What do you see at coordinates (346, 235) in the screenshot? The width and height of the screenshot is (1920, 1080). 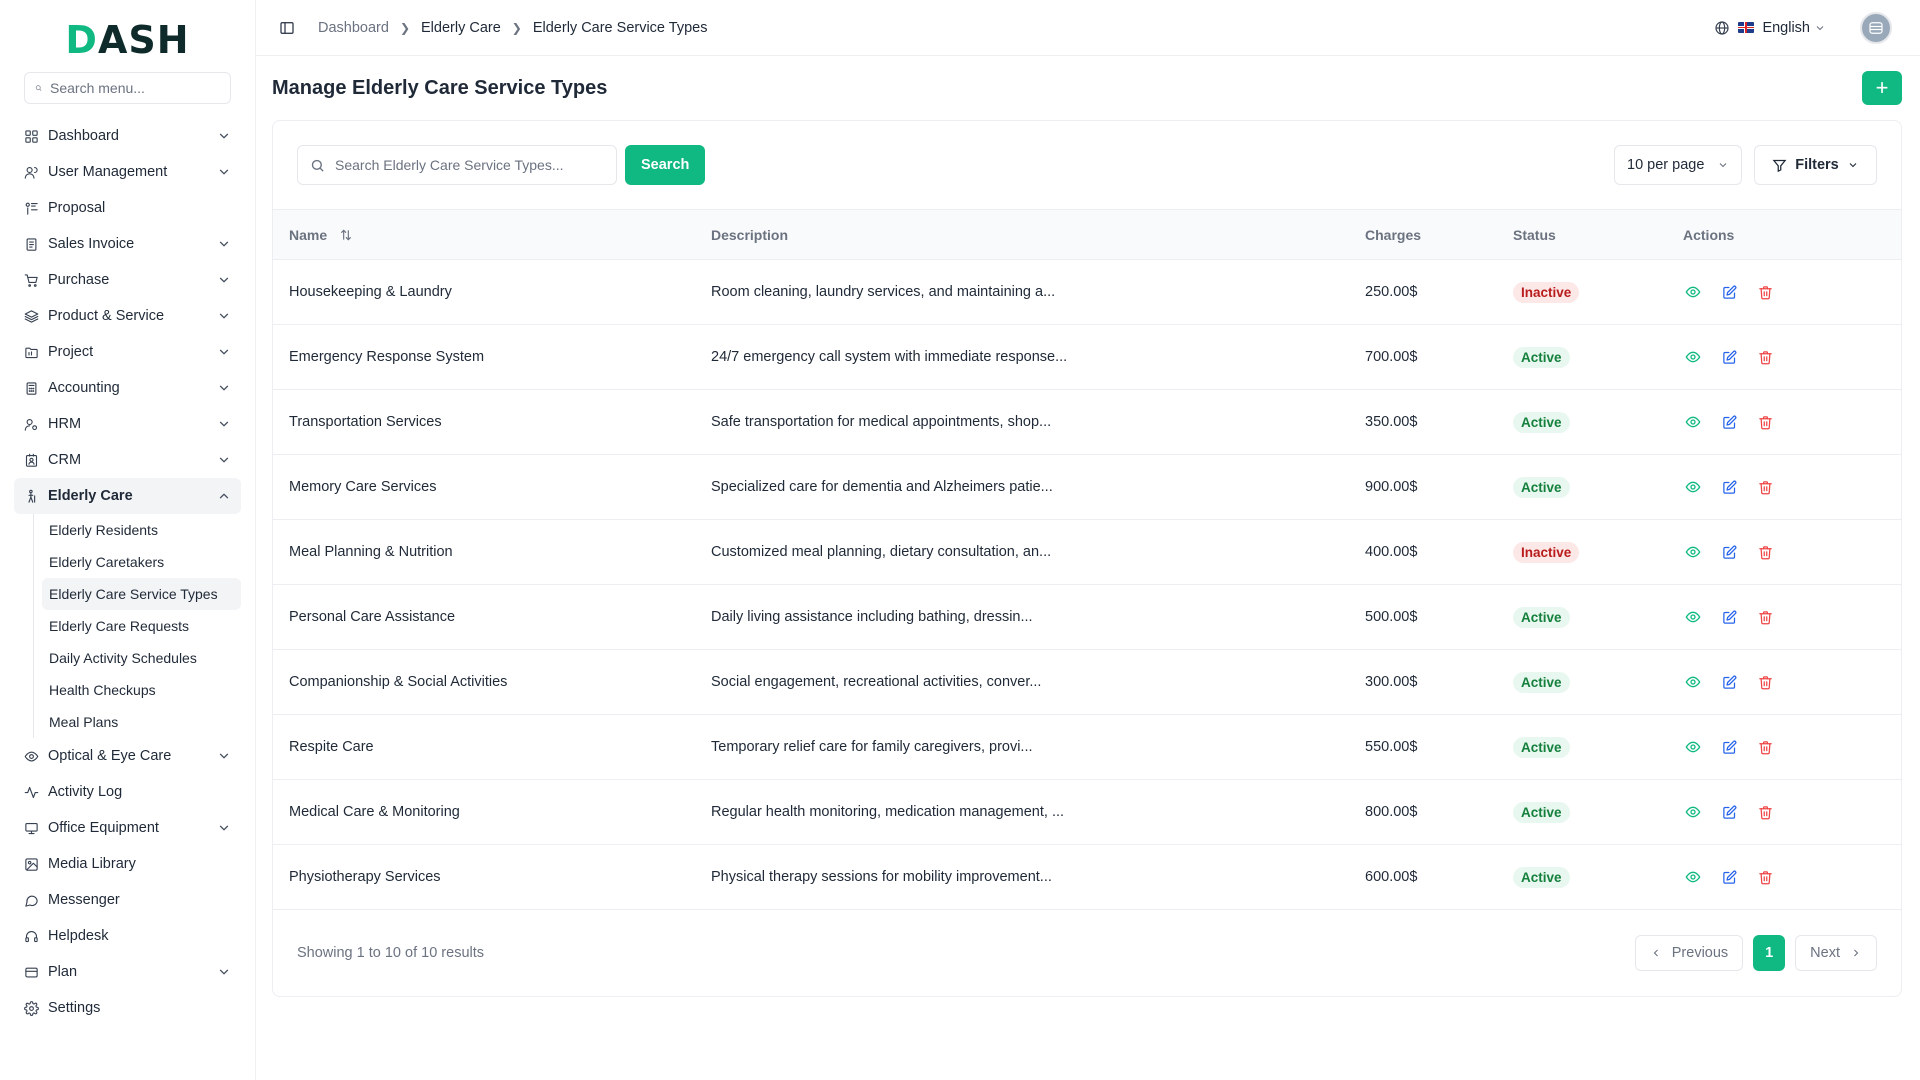 I see `sort-icon` at bounding box center [346, 235].